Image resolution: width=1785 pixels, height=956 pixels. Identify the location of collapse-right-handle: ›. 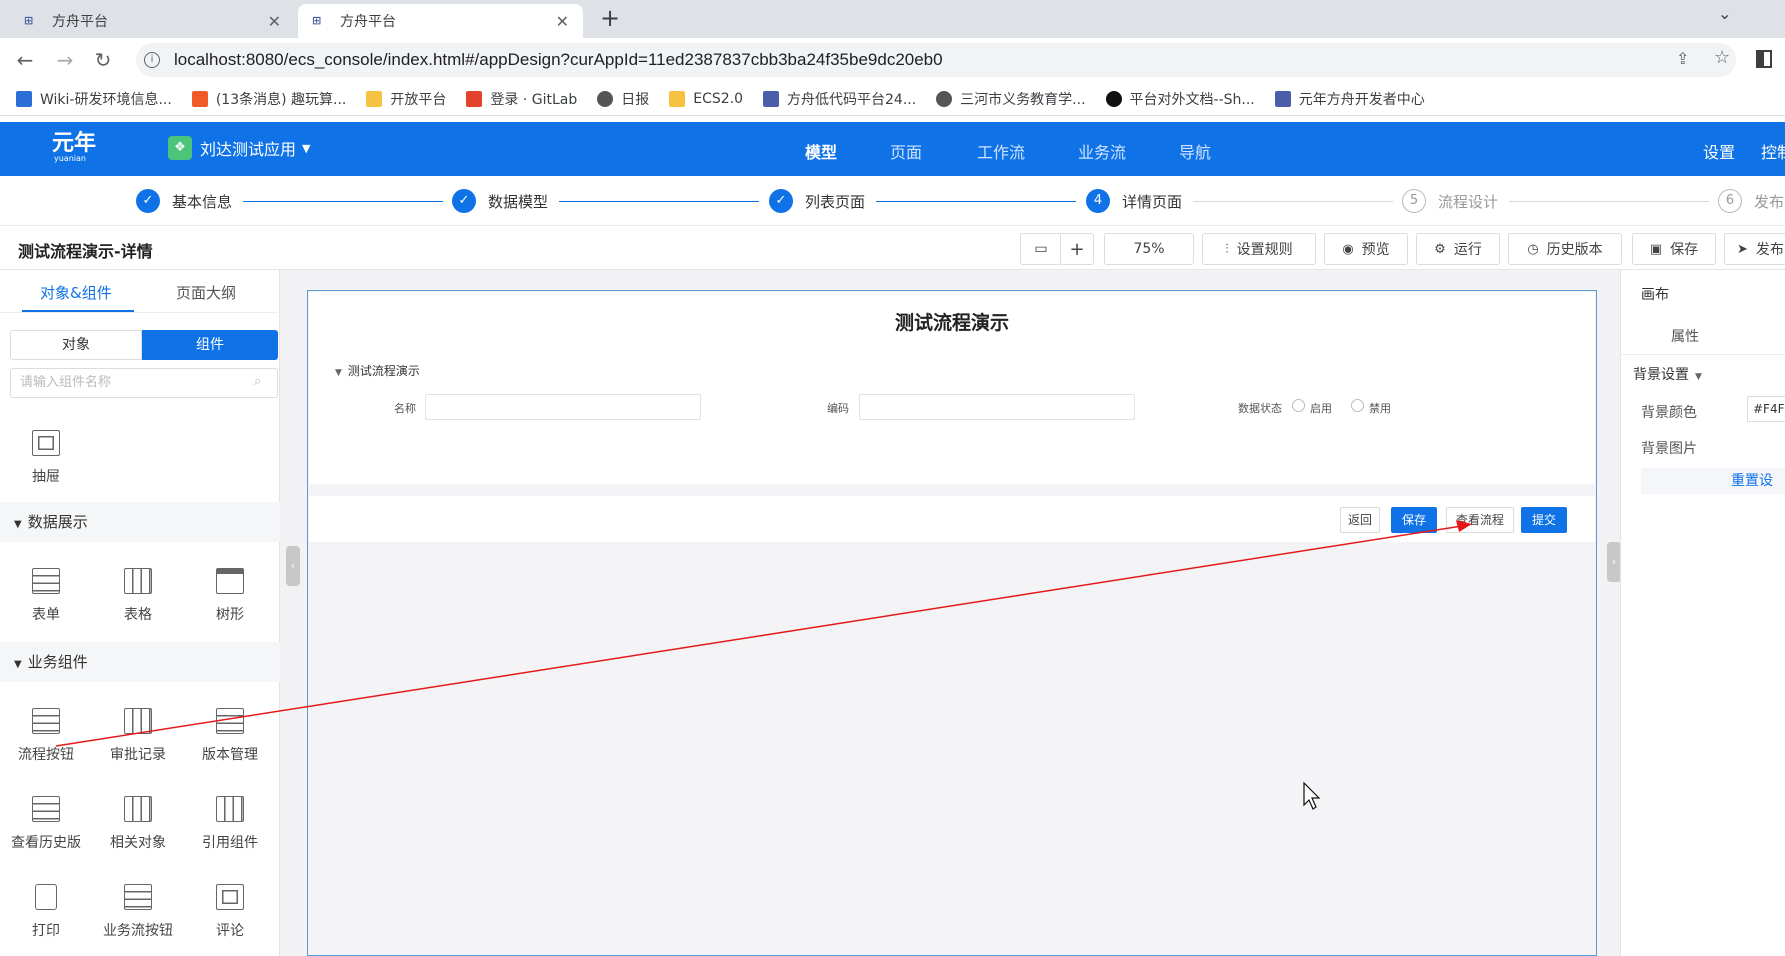
(1614, 562).